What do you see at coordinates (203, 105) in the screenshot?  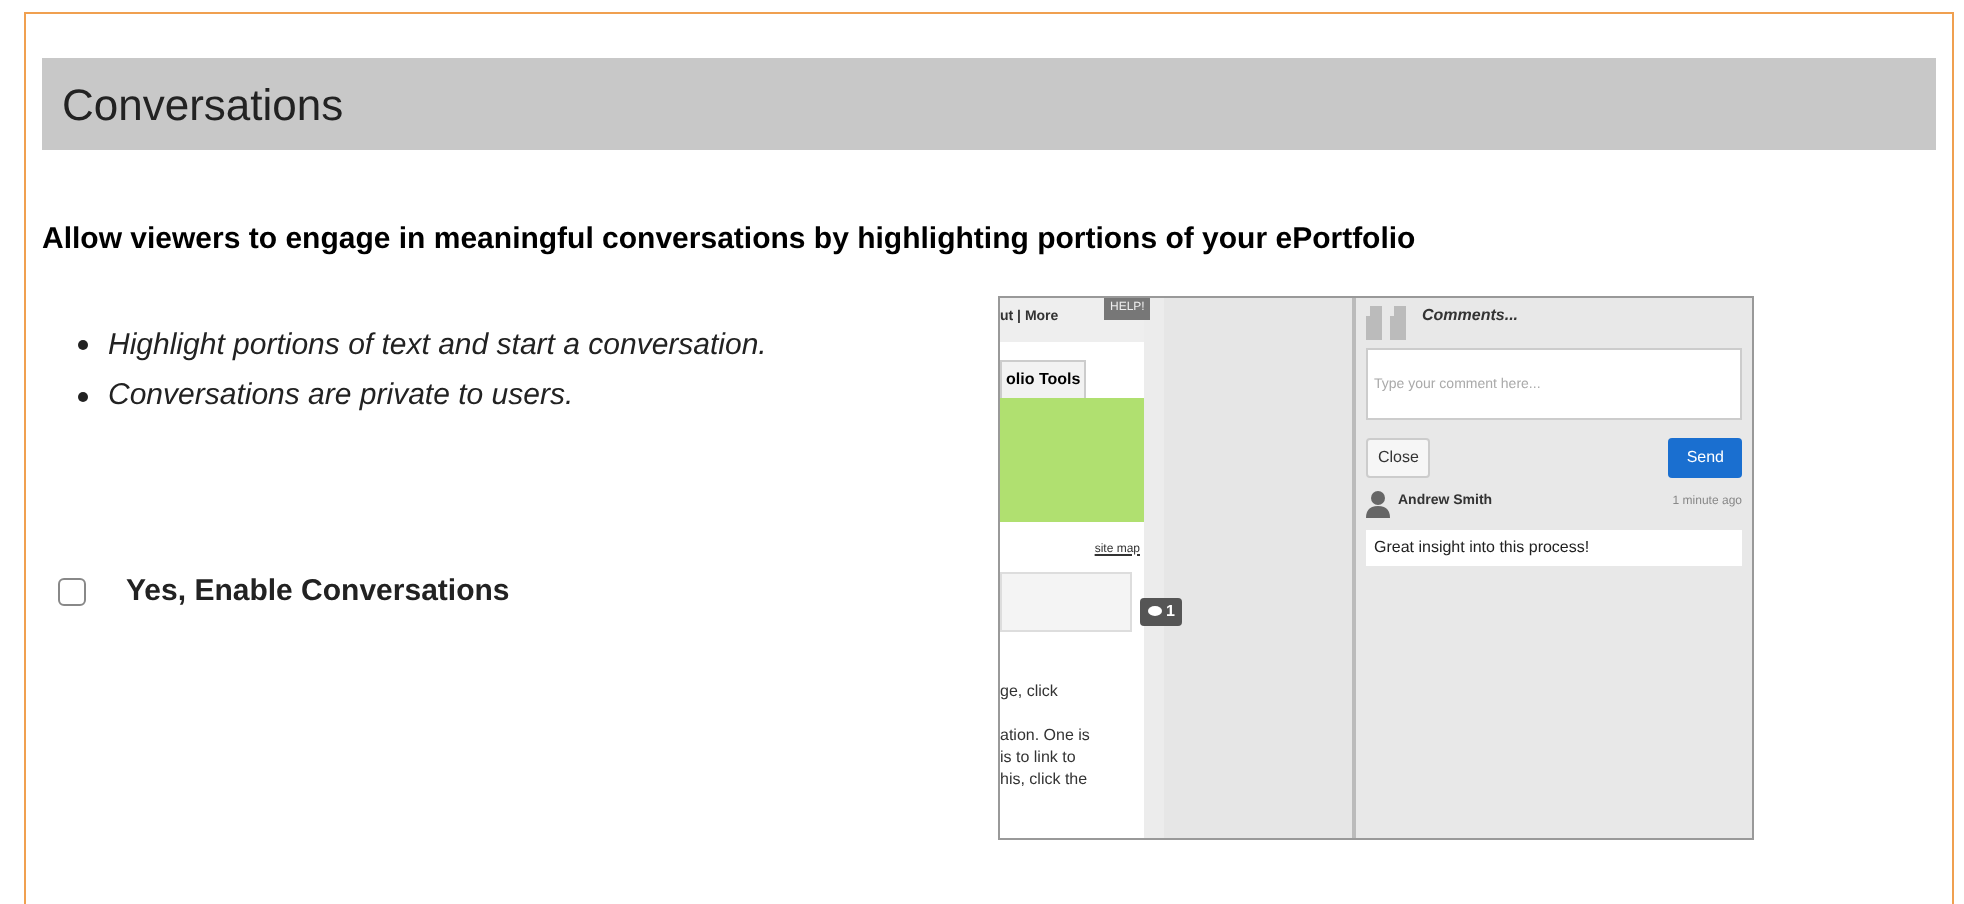 I see `section-title: Conversations` at bounding box center [203, 105].